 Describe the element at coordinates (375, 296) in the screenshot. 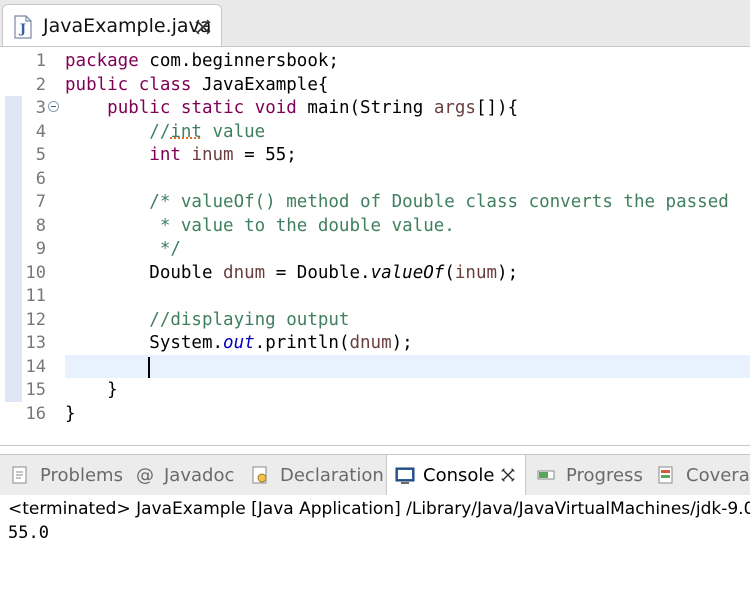

I see `code-line-11: 11` at that location.